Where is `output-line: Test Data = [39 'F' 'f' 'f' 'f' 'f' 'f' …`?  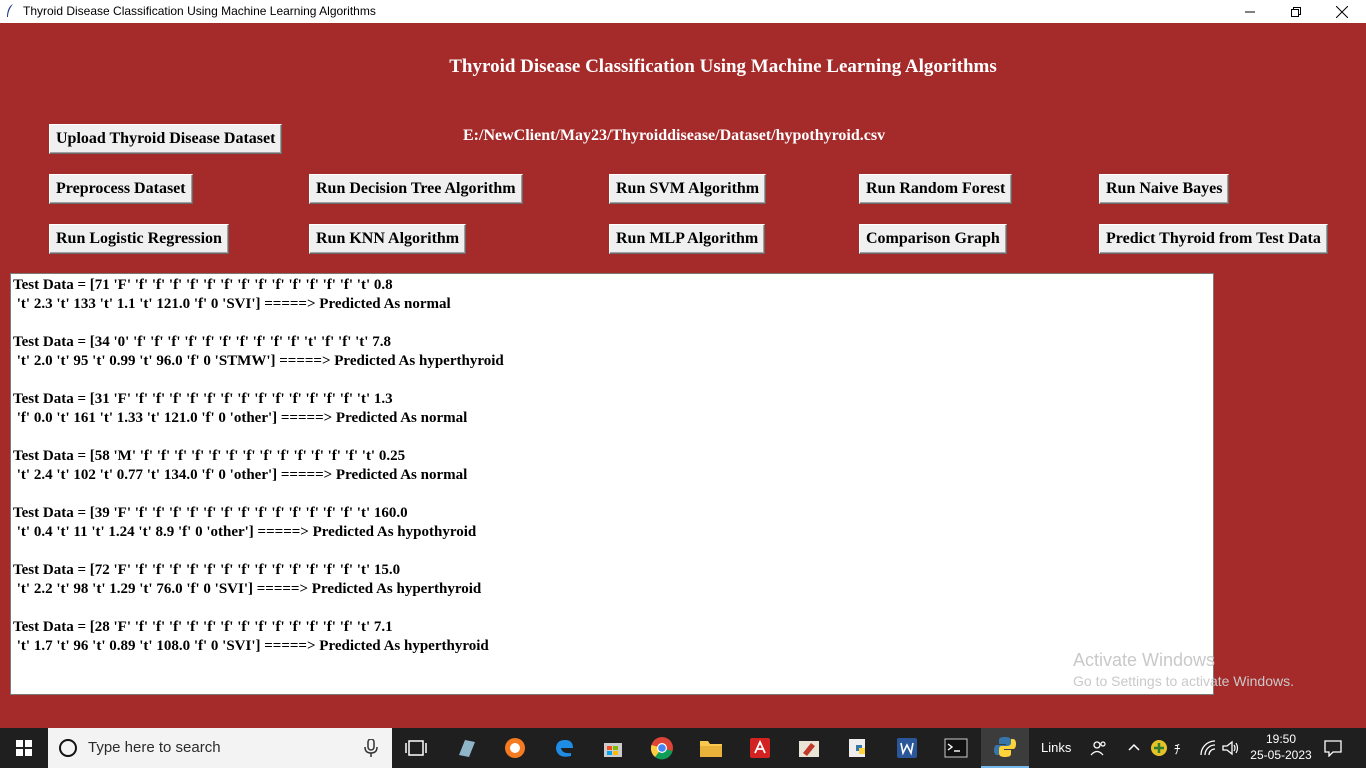 output-line: Test Data = [39 'F' 'f' 'f' 'f' 'f' 'f' … is located at coordinates (245, 522).